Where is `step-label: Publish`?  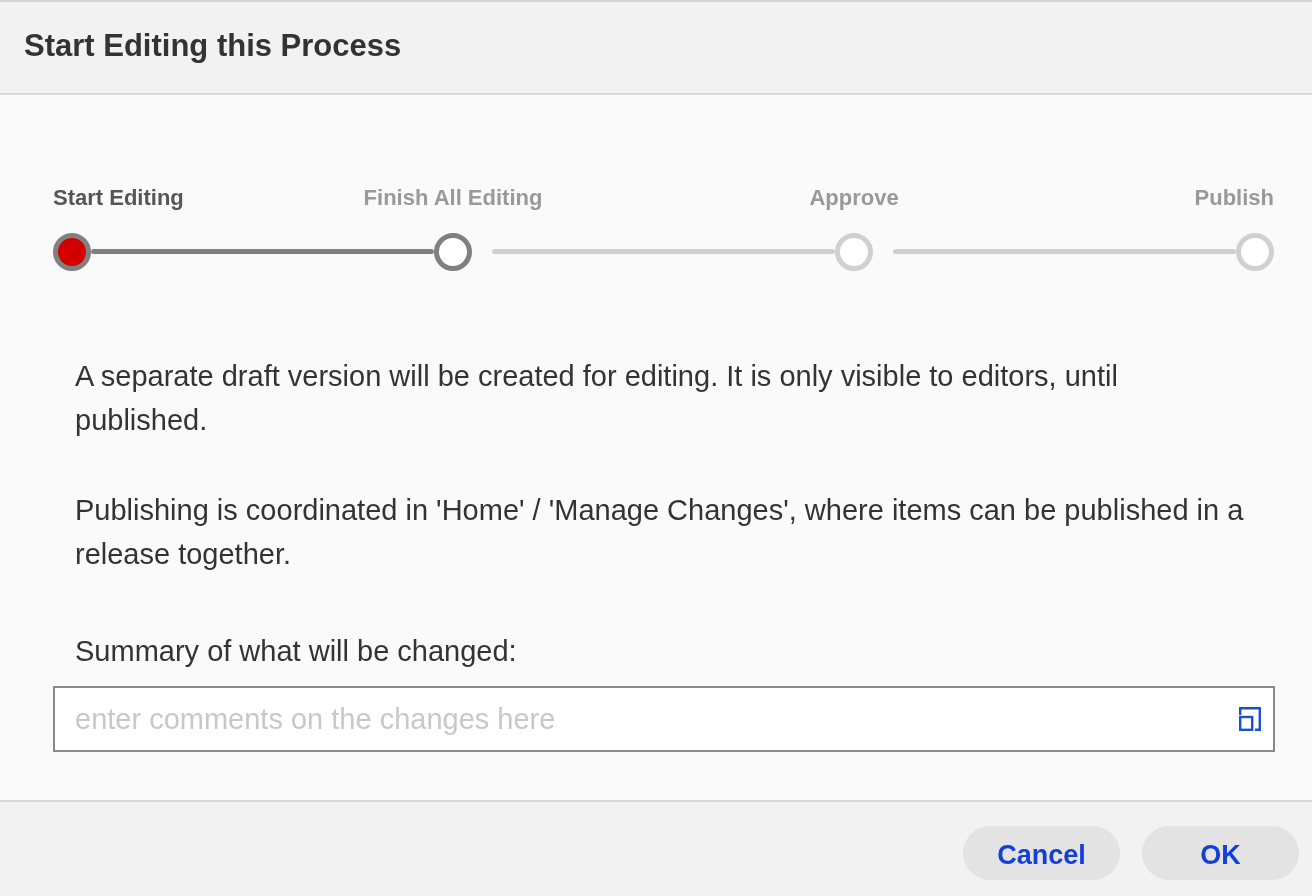
step-label: Publish is located at coordinates (1234, 198).